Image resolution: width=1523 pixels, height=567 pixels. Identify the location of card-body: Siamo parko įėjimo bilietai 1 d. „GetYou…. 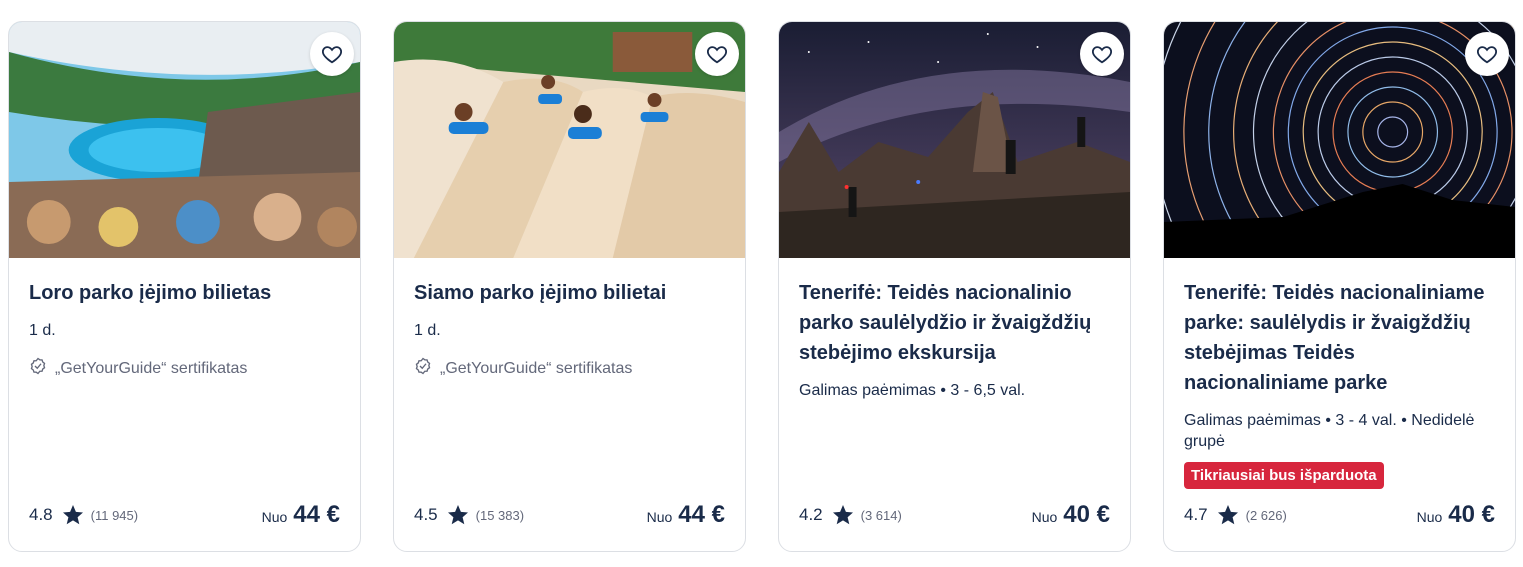
(569, 329).